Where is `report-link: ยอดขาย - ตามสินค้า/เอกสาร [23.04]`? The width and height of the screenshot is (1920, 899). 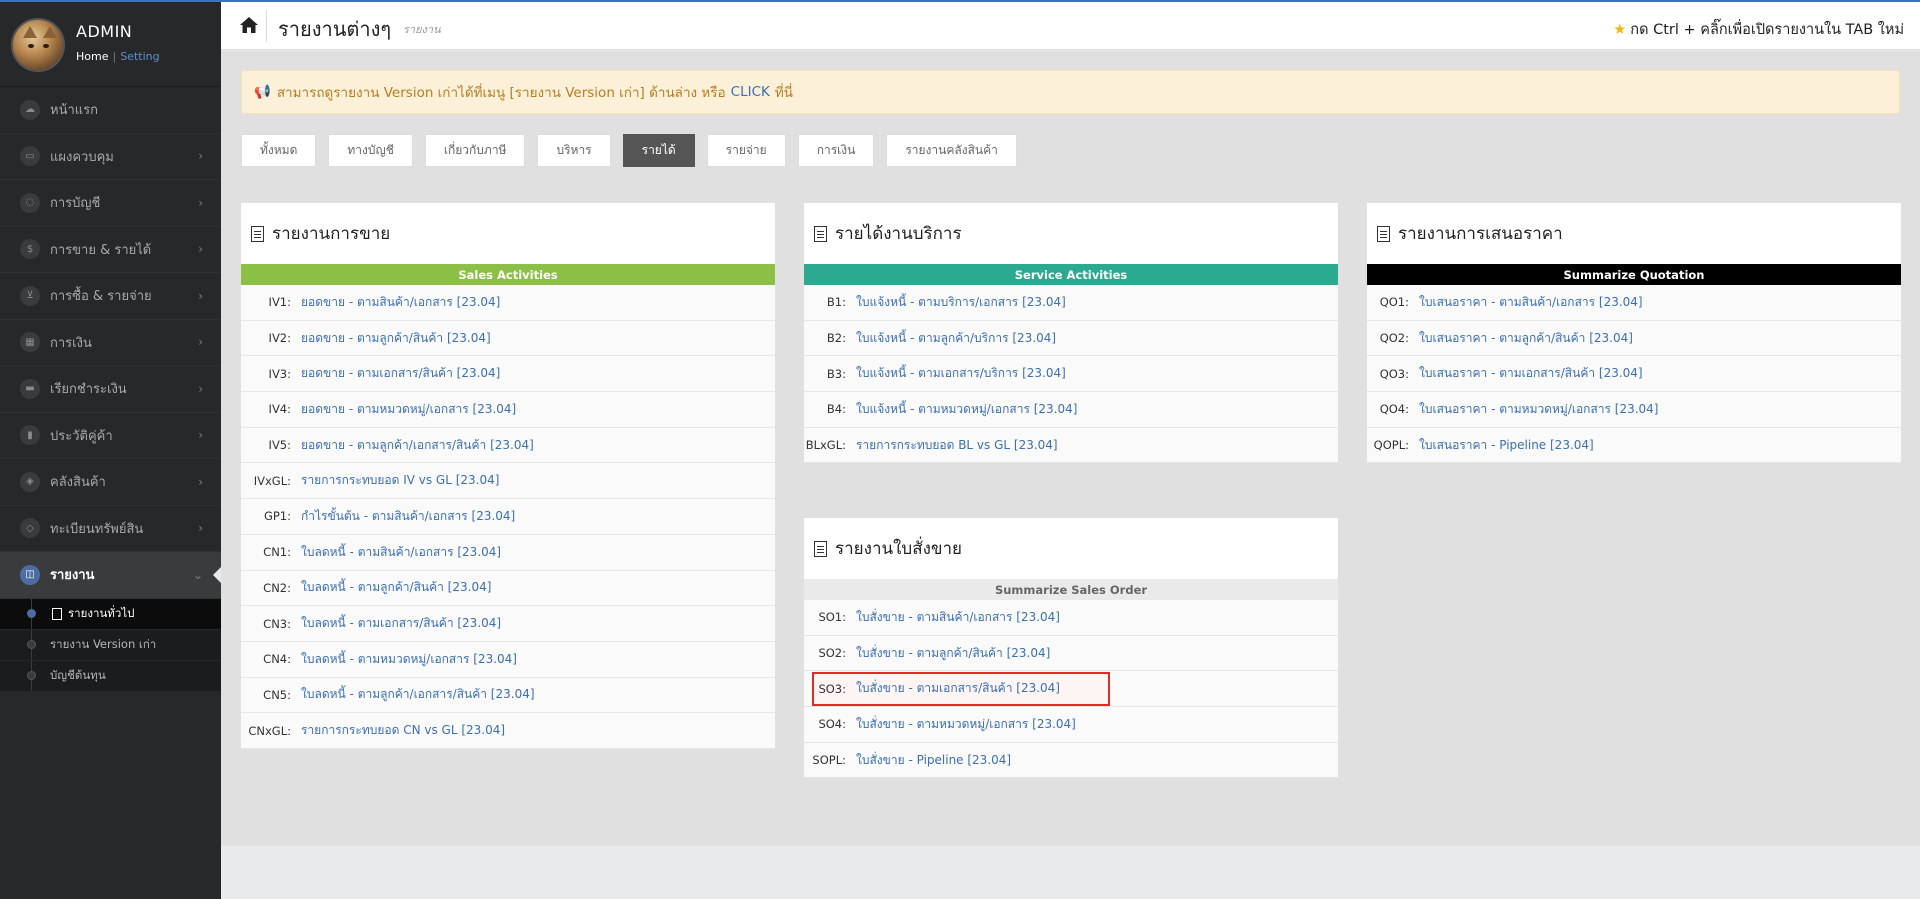
report-link: ยอดขาย - ตามสินค้า/เอกสาร [23.04] is located at coordinates (400, 302).